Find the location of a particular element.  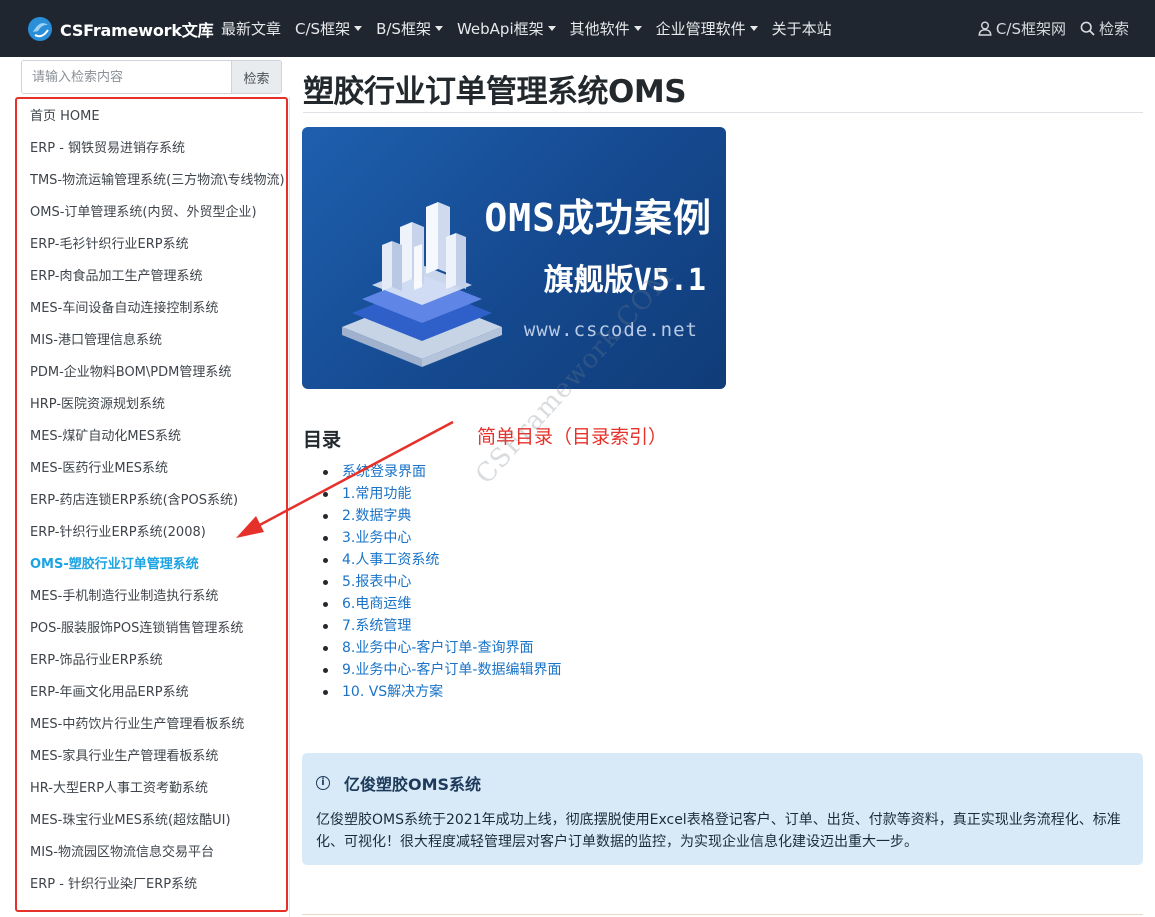

toc-link: 8.业务中心-客户订单-查询界面 is located at coordinates (442, 648).